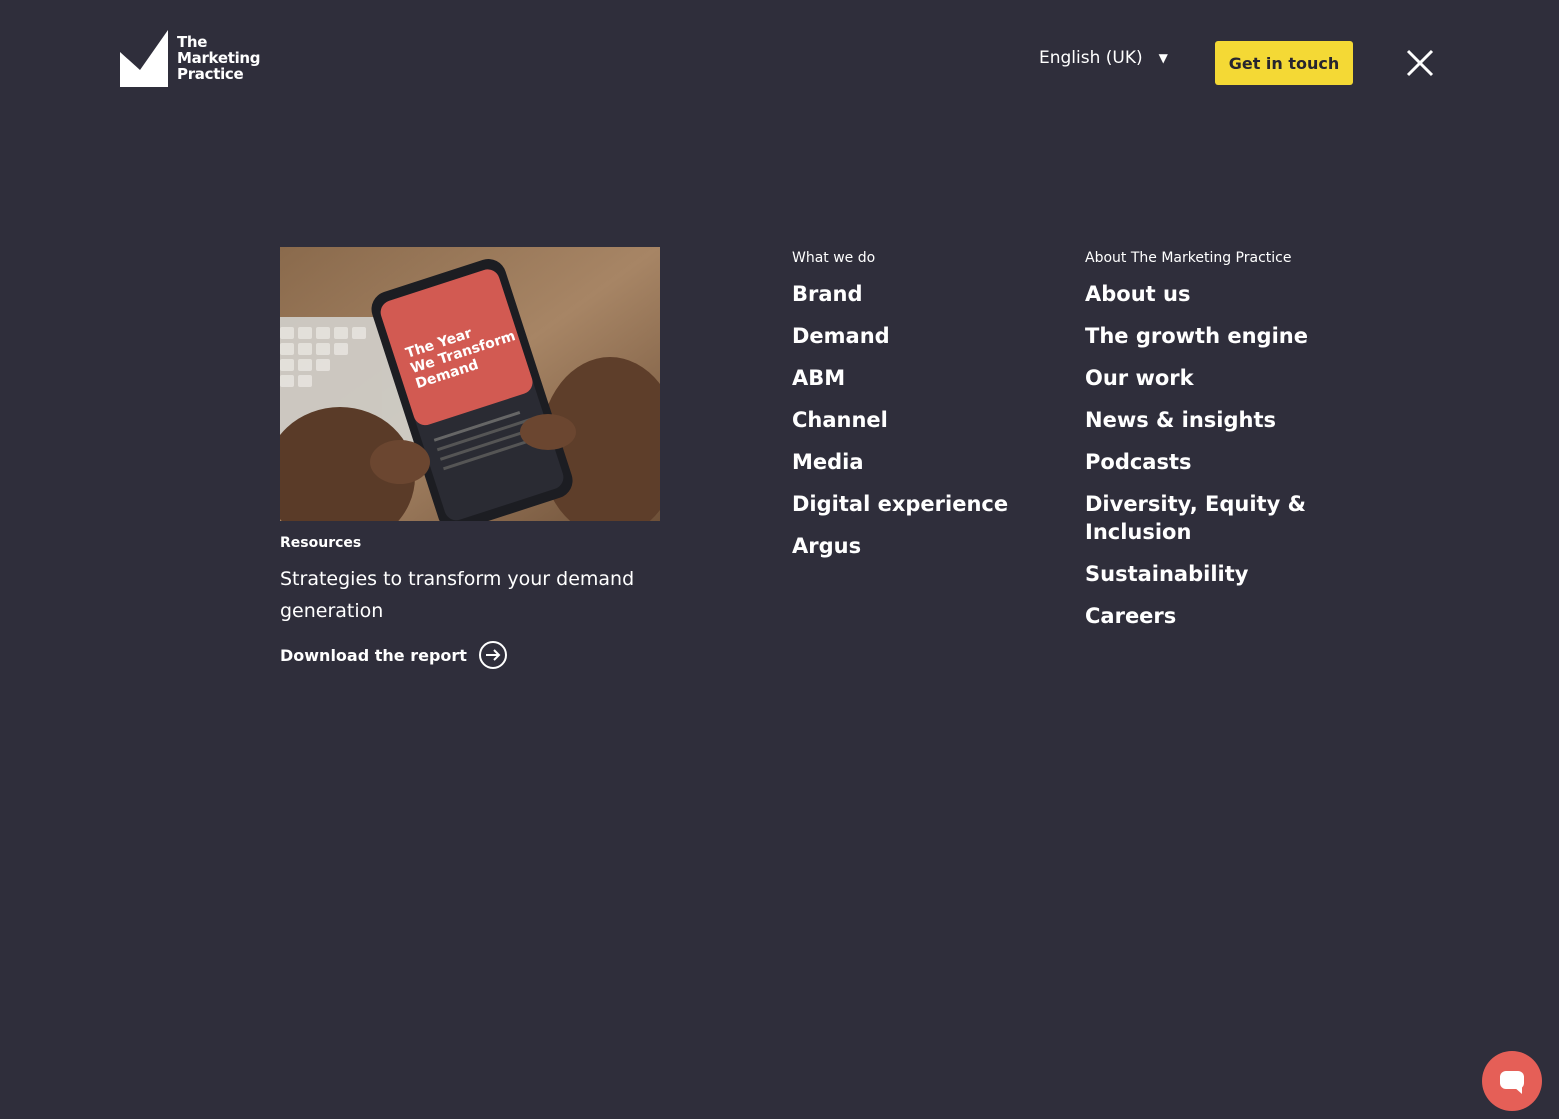 The height and width of the screenshot is (1119, 1559). I want to click on language-selector: English (UK) ▼, so click(1103, 58).